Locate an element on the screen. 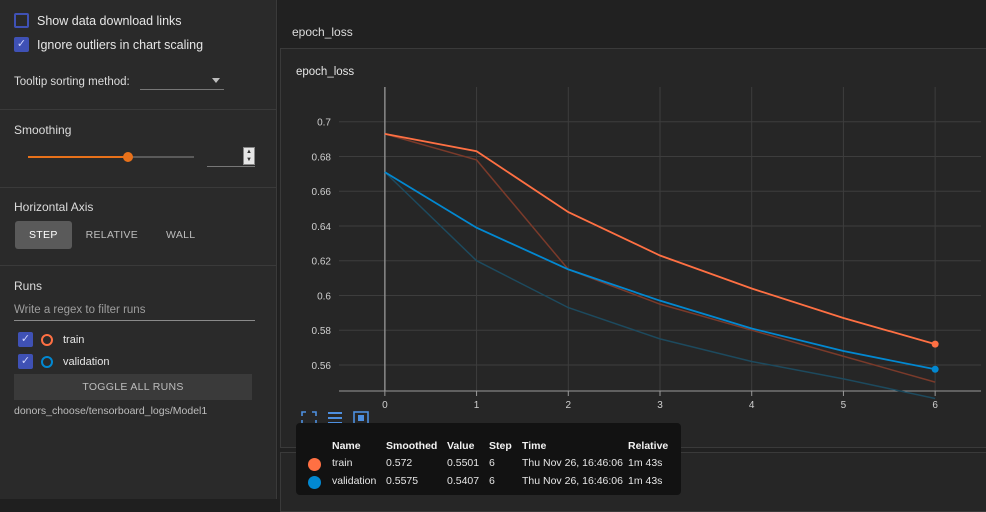 Image resolution: width=986 pixels, height=512 pixels. axis-wall-button: WALL is located at coordinates (180, 235).